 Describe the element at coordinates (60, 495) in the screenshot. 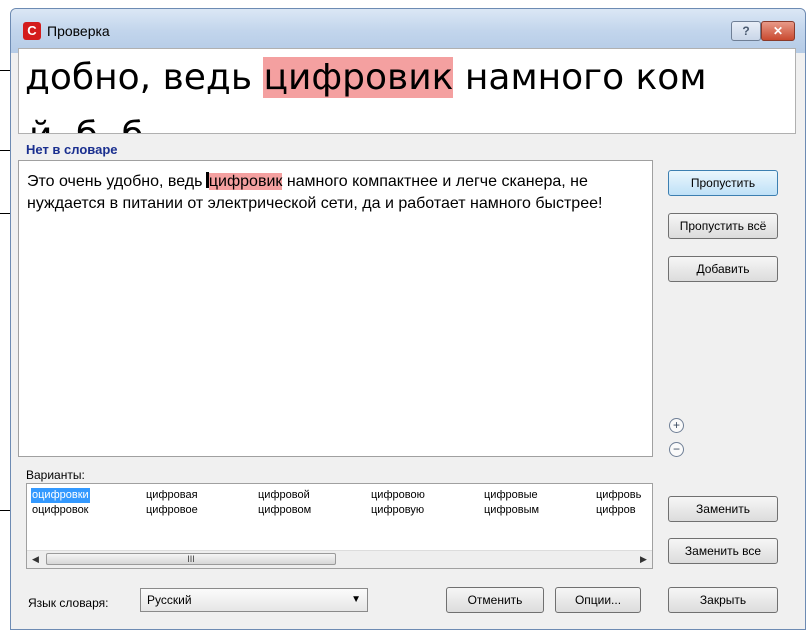

I see `variant-item: оцифровки` at that location.